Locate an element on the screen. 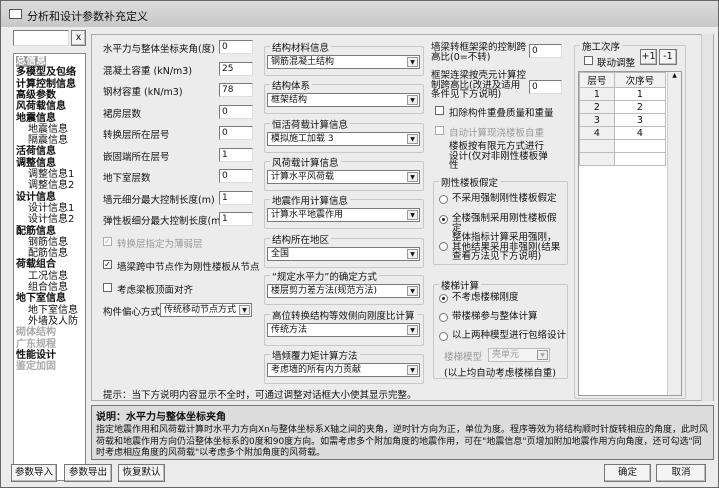 The image size is (719, 488). option-select: 计算水平地震作用 ▼ is located at coordinates (343, 215).